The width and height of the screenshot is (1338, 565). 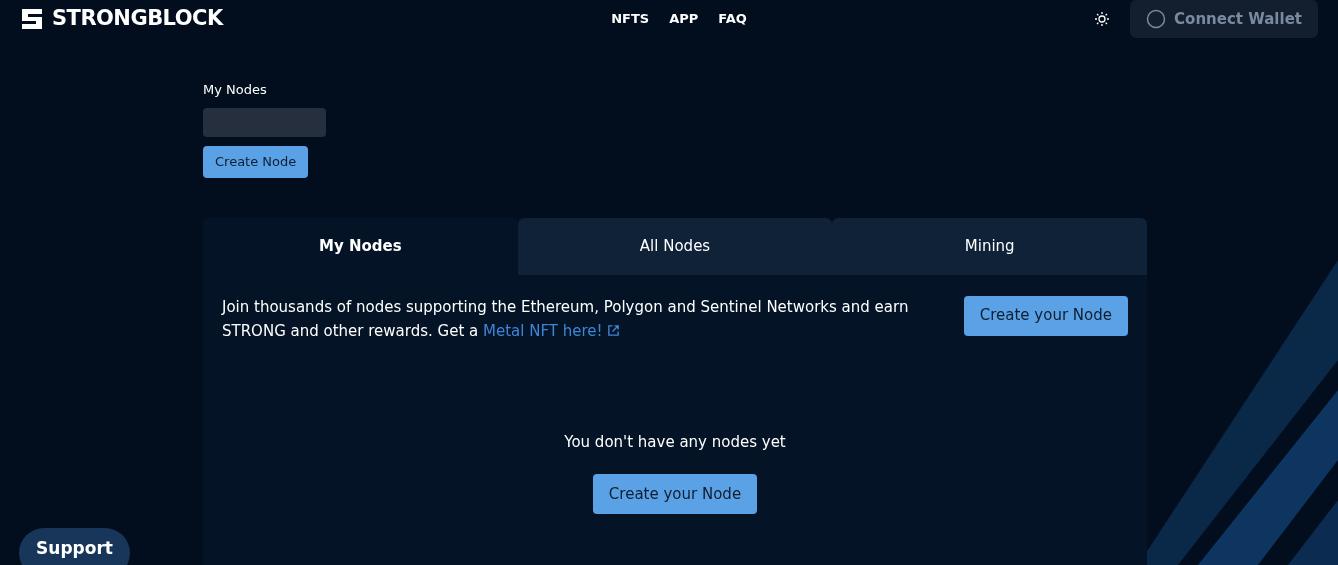 I want to click on nav-link: FAQ, so click(x=732, y=19).